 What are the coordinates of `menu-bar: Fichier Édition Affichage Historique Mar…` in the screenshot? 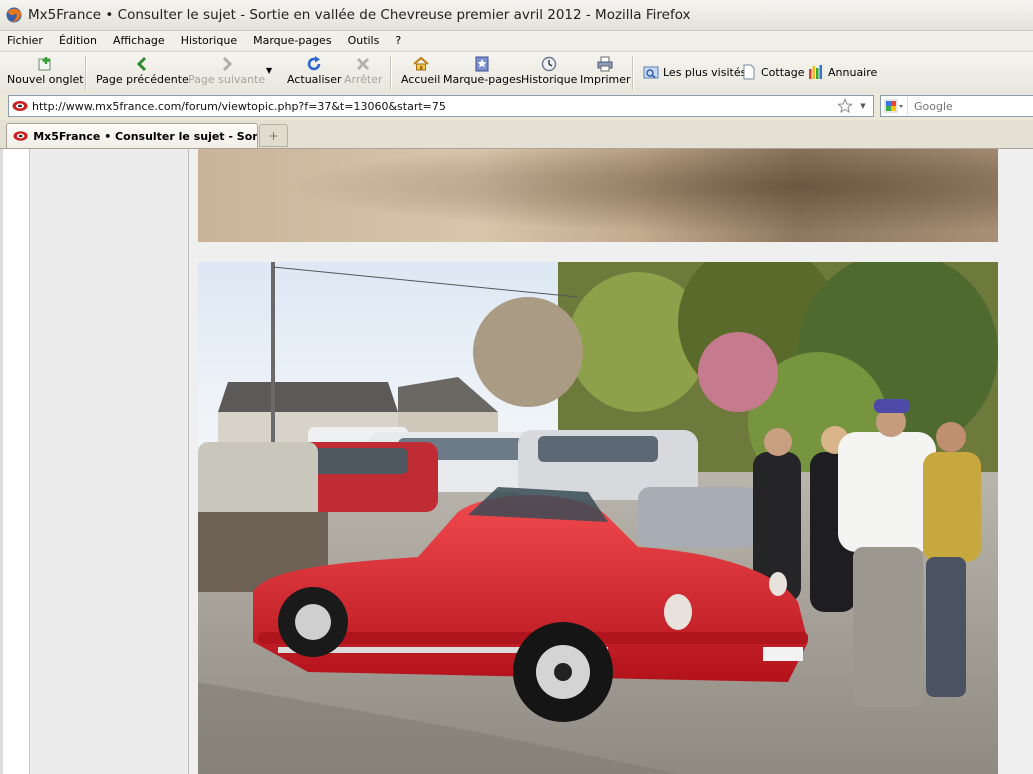 It's located at (516, 40).